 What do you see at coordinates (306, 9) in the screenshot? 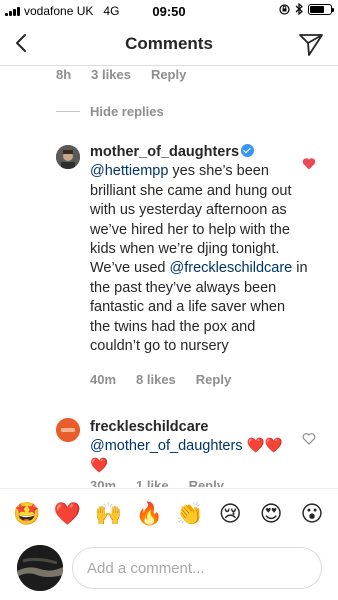
I see `status-icons` at bounding box center [306, 9].